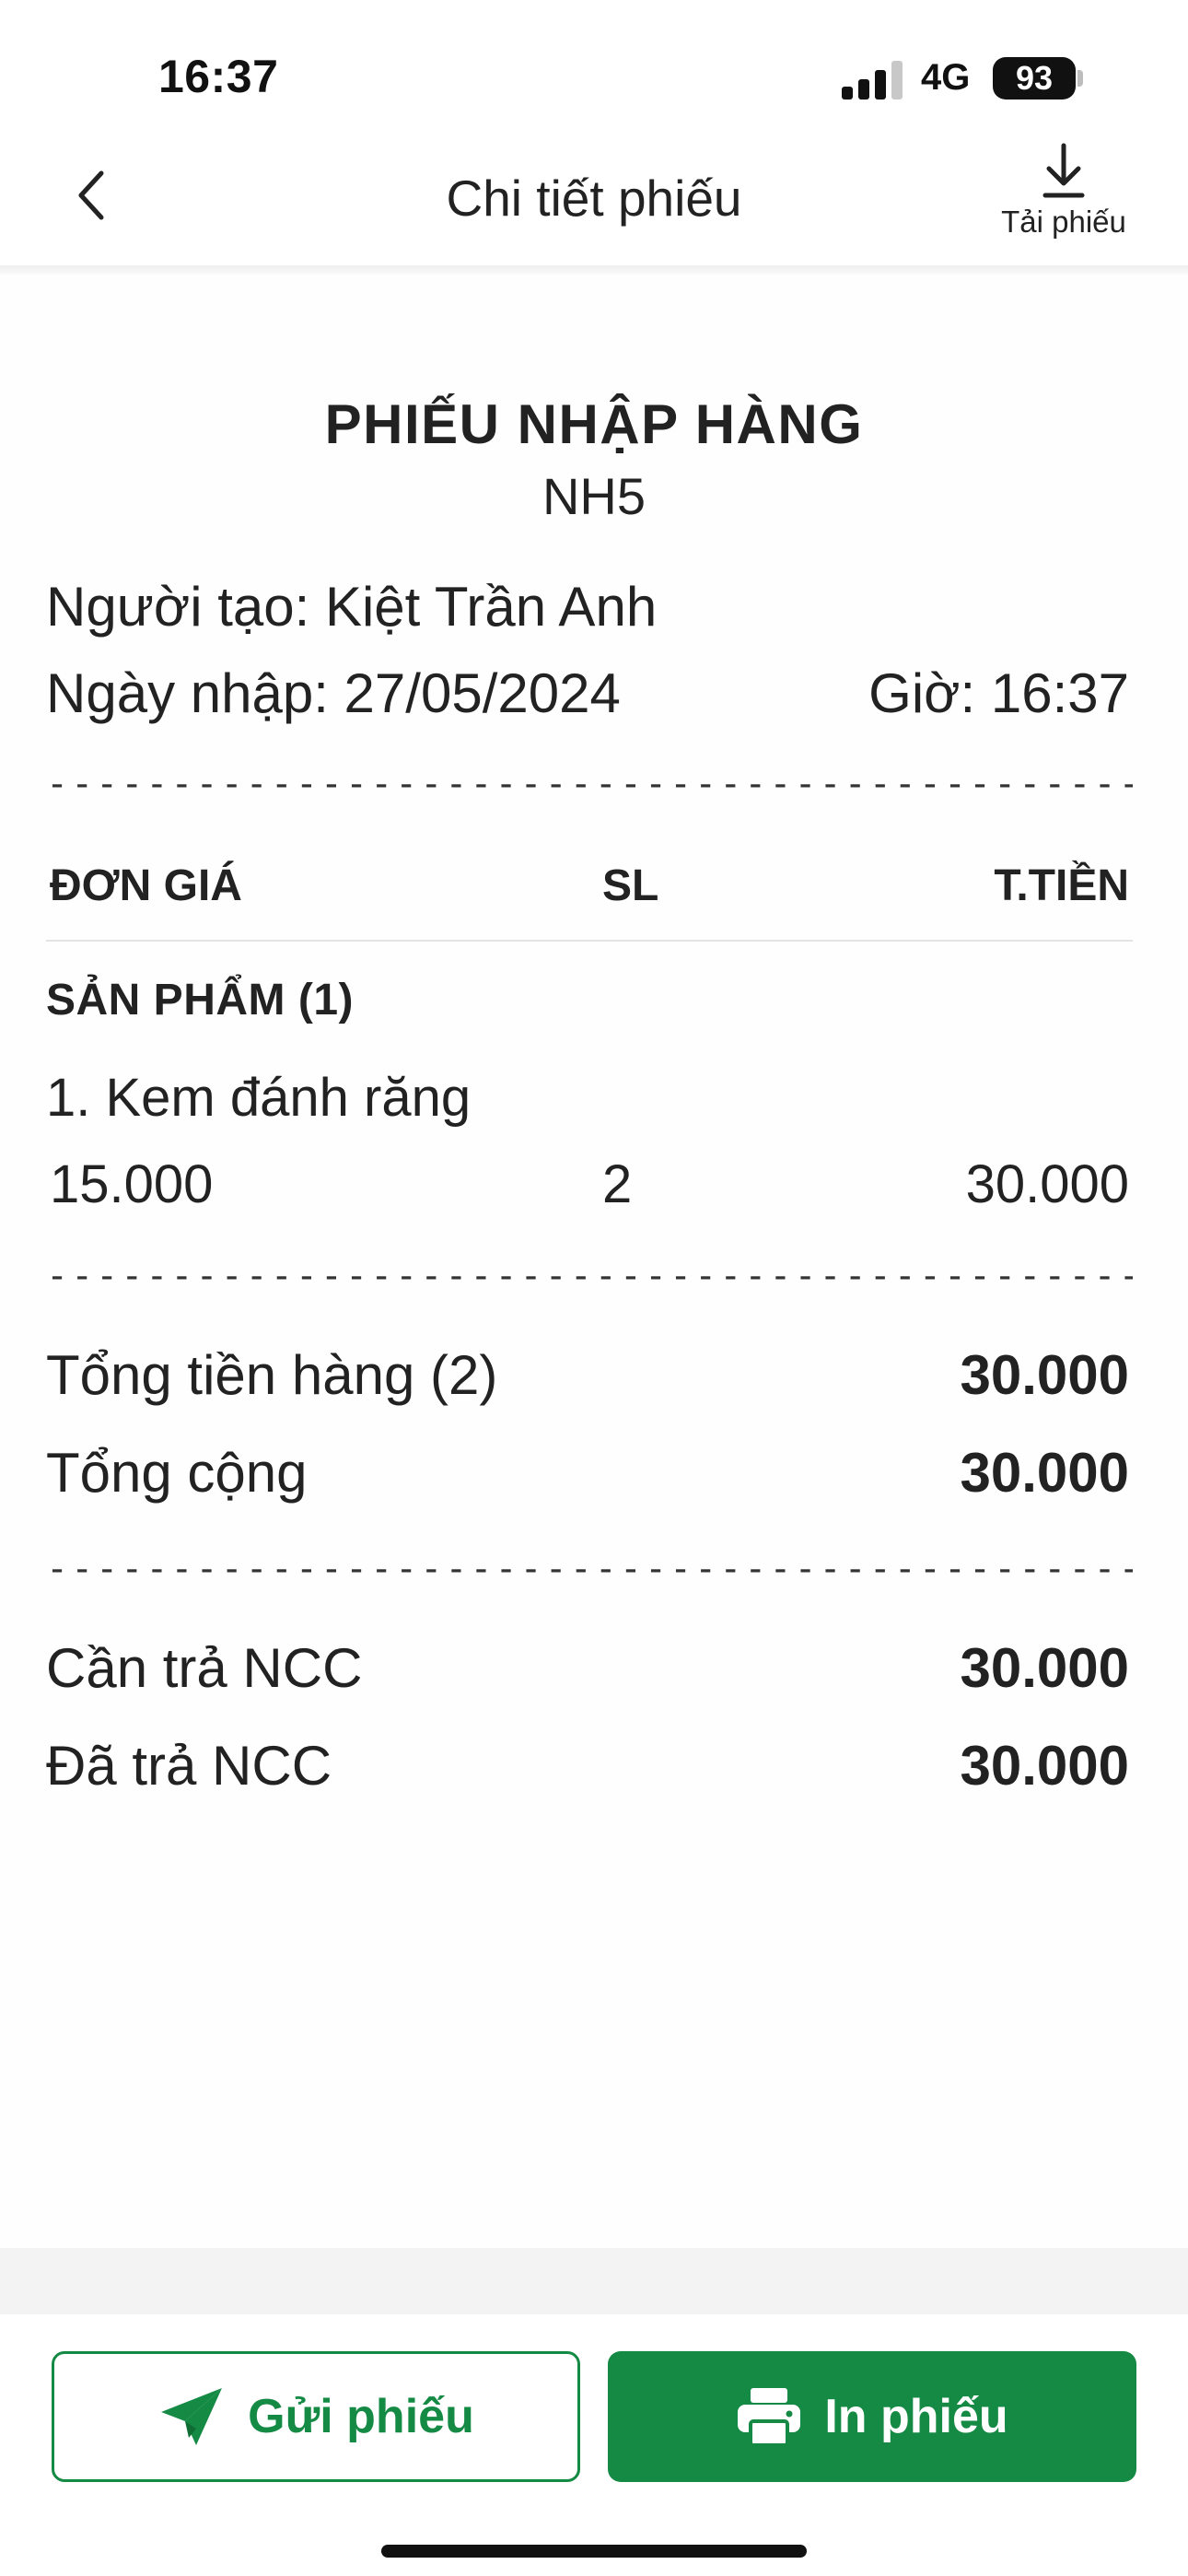 This screenshot has height=2576, width=1188. I want to click on nav-divider, so click(594, 270).